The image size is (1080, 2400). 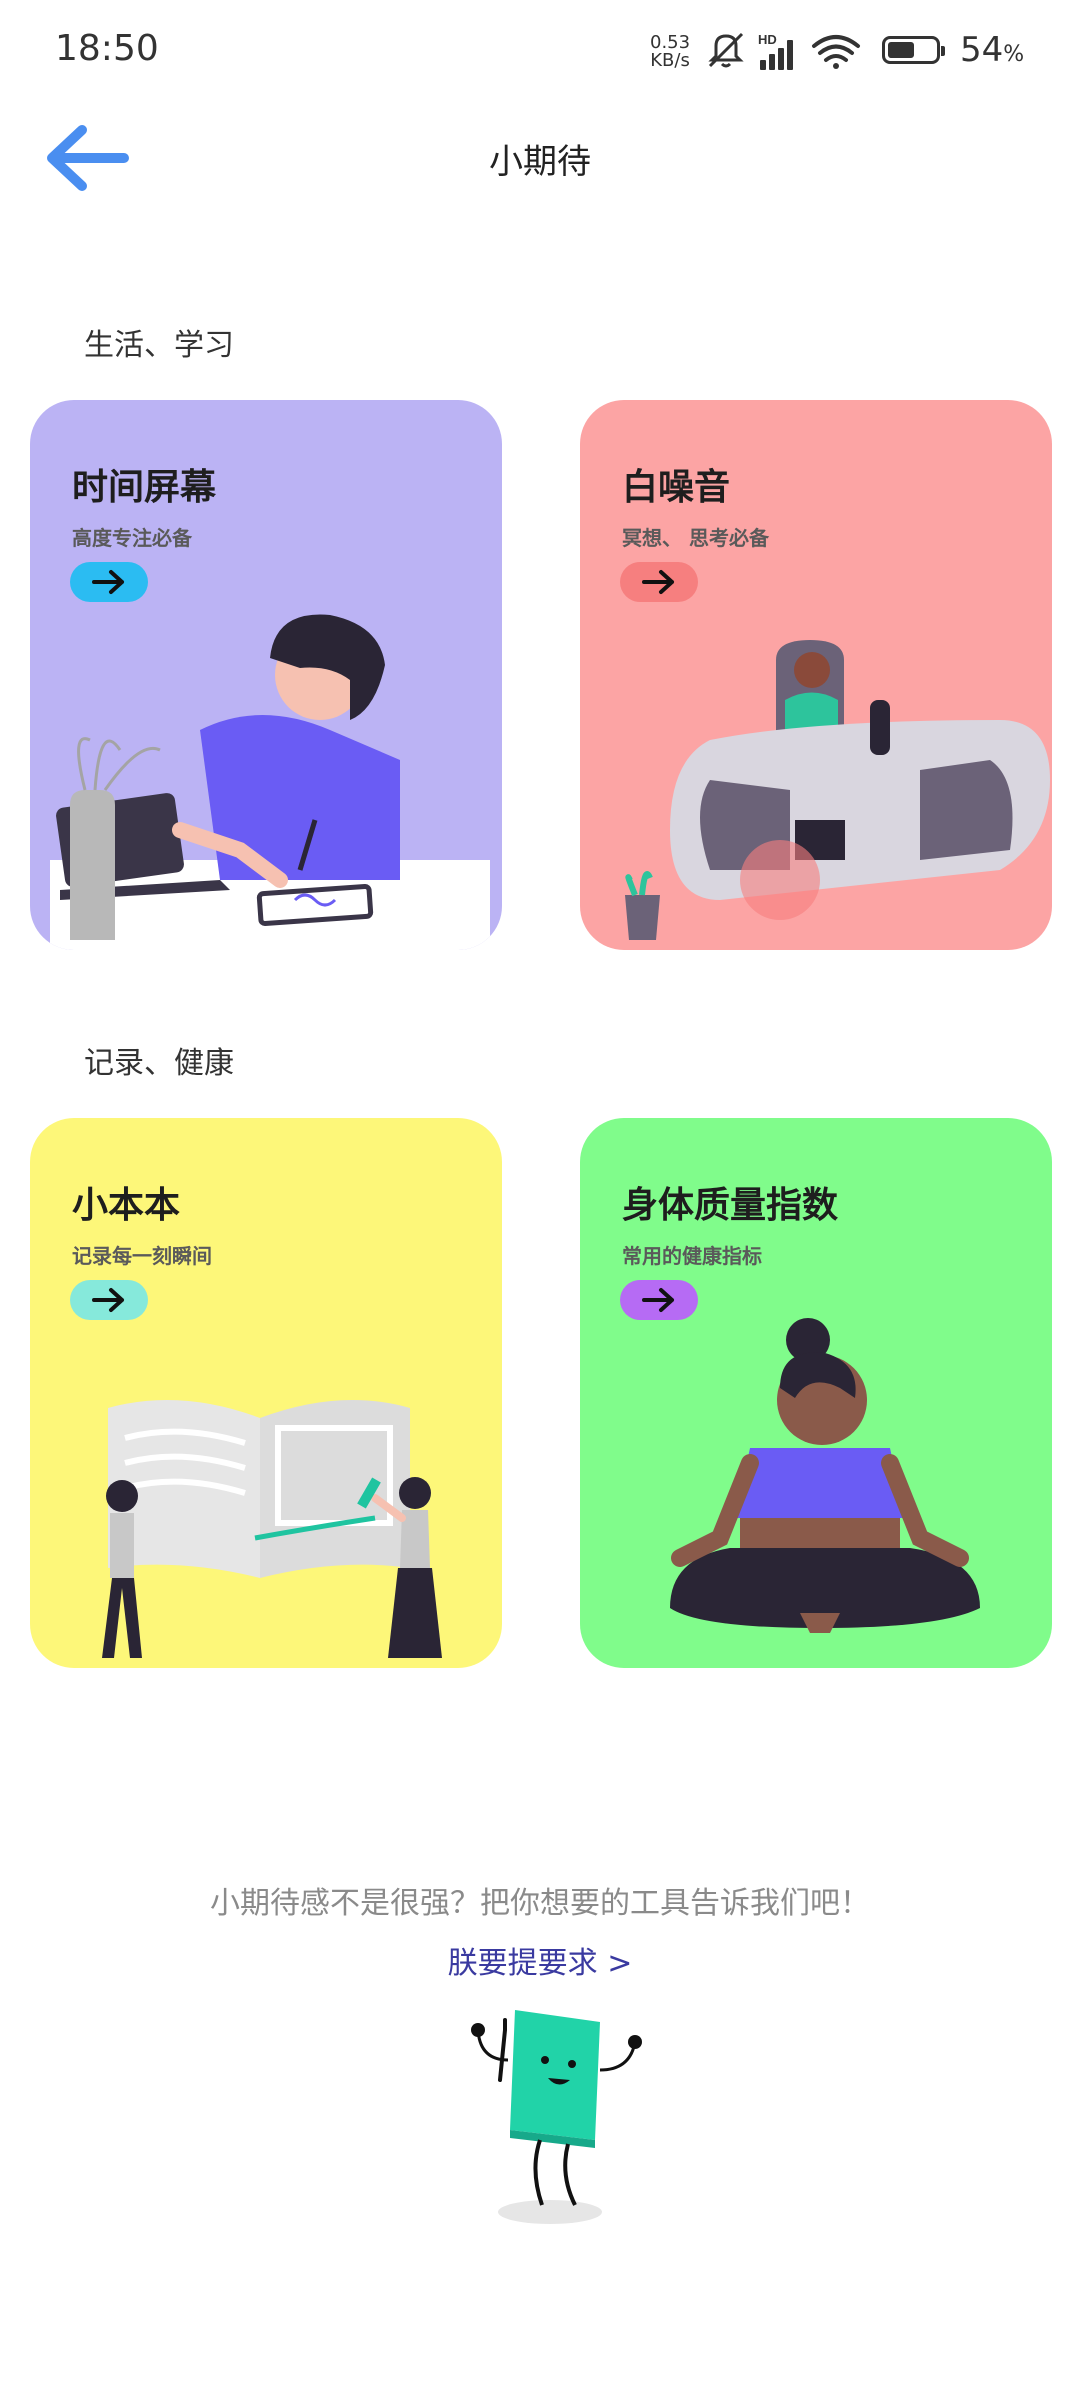 I want to click on section-title-life-study: 生活、学习, so click(x=159, y=345).